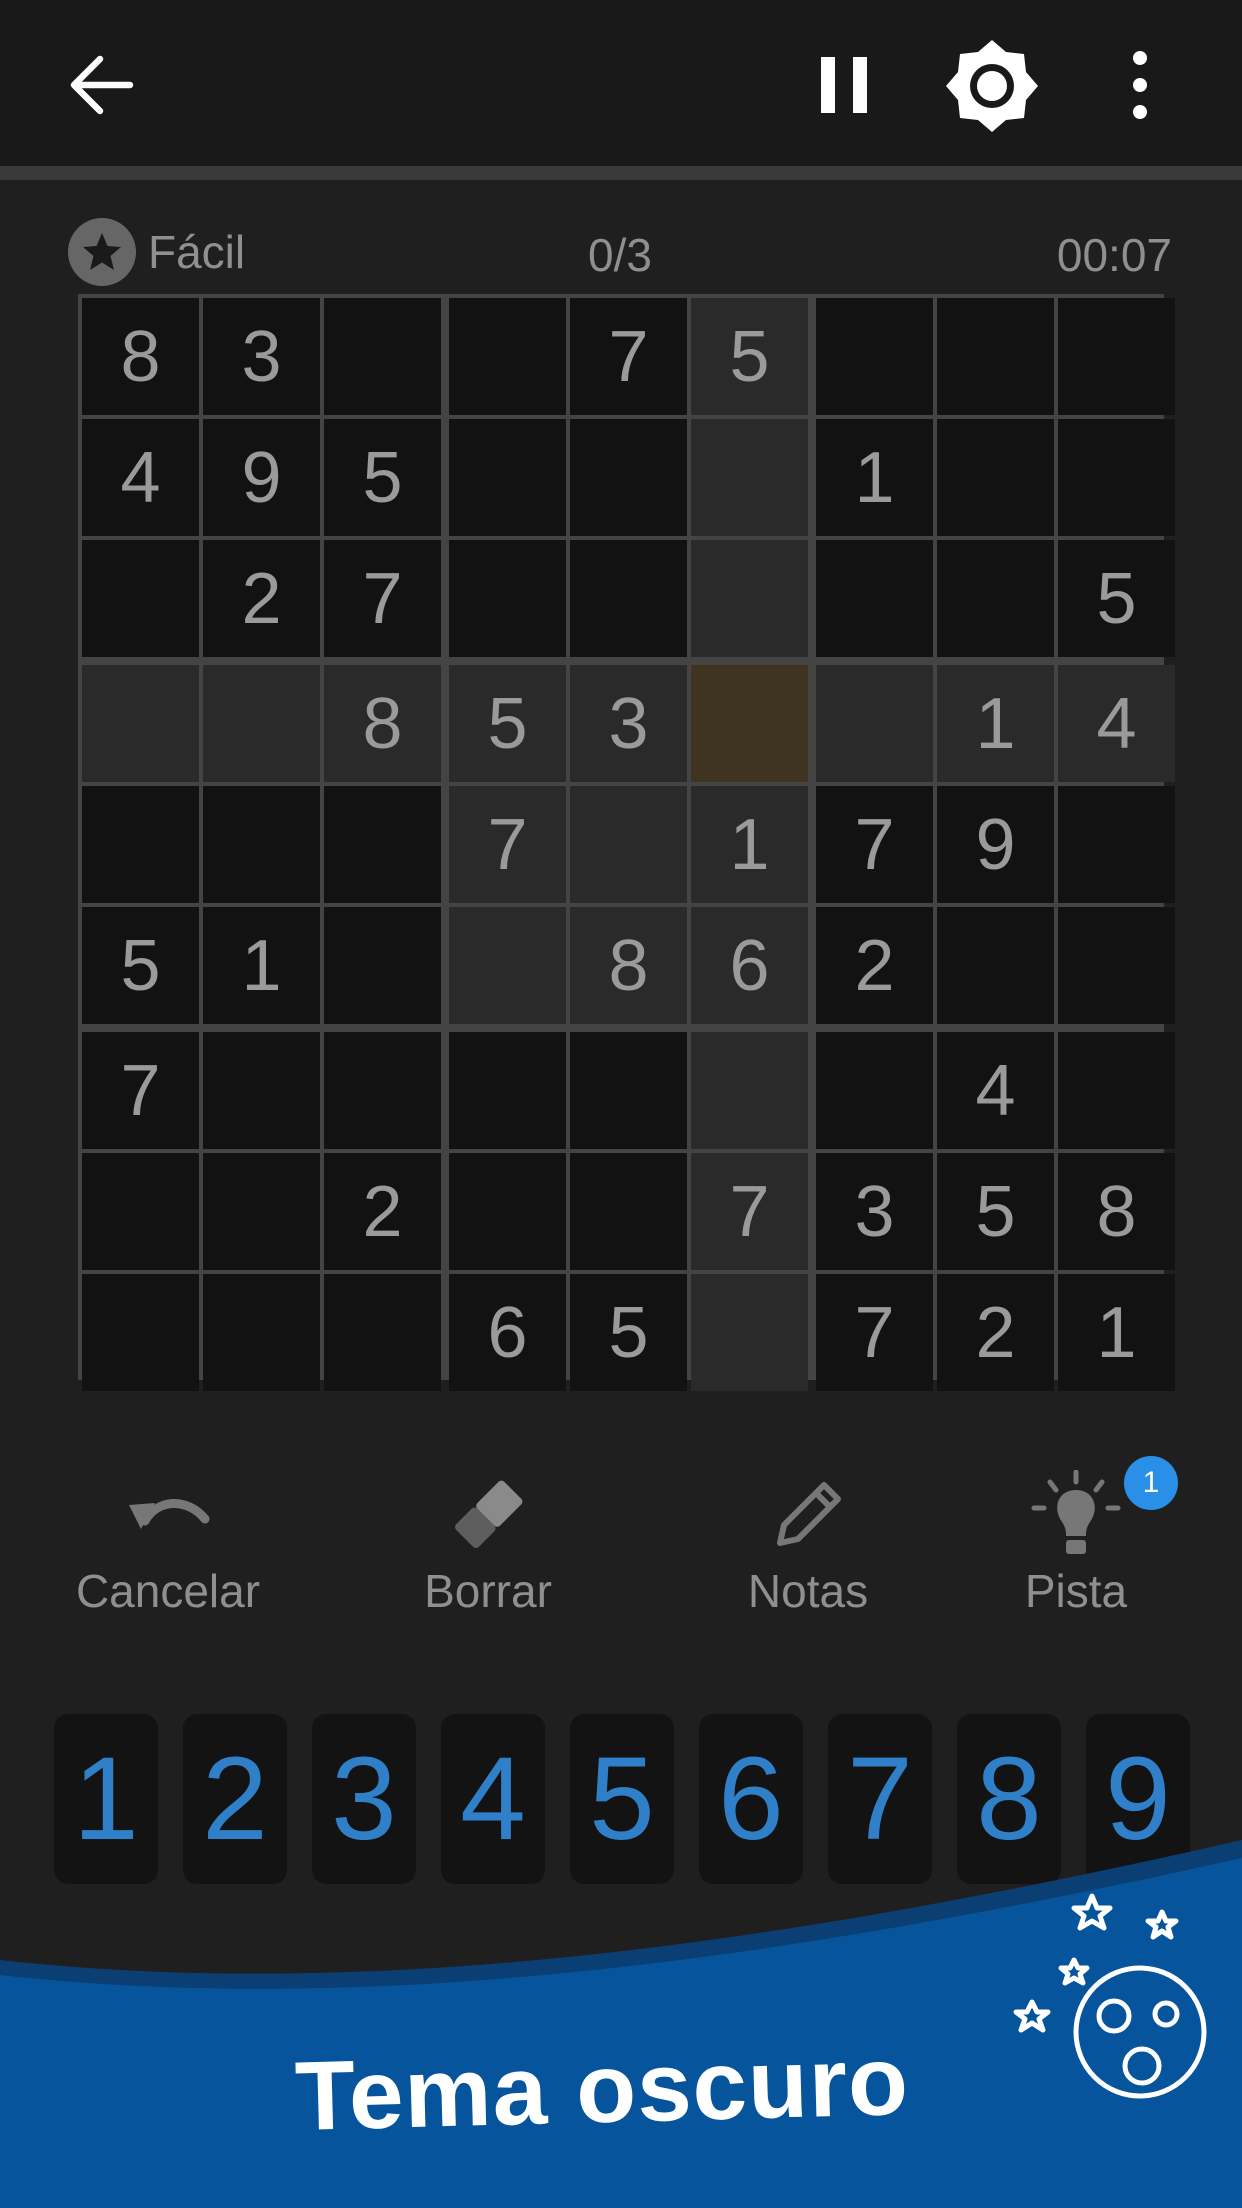 The width and height of the screenshot is (1242, 2208). What do you see at coordinates (628, 723) in the screenshot?
I see `board-cell-r4c5: 3` at bounding box center [628, 723].